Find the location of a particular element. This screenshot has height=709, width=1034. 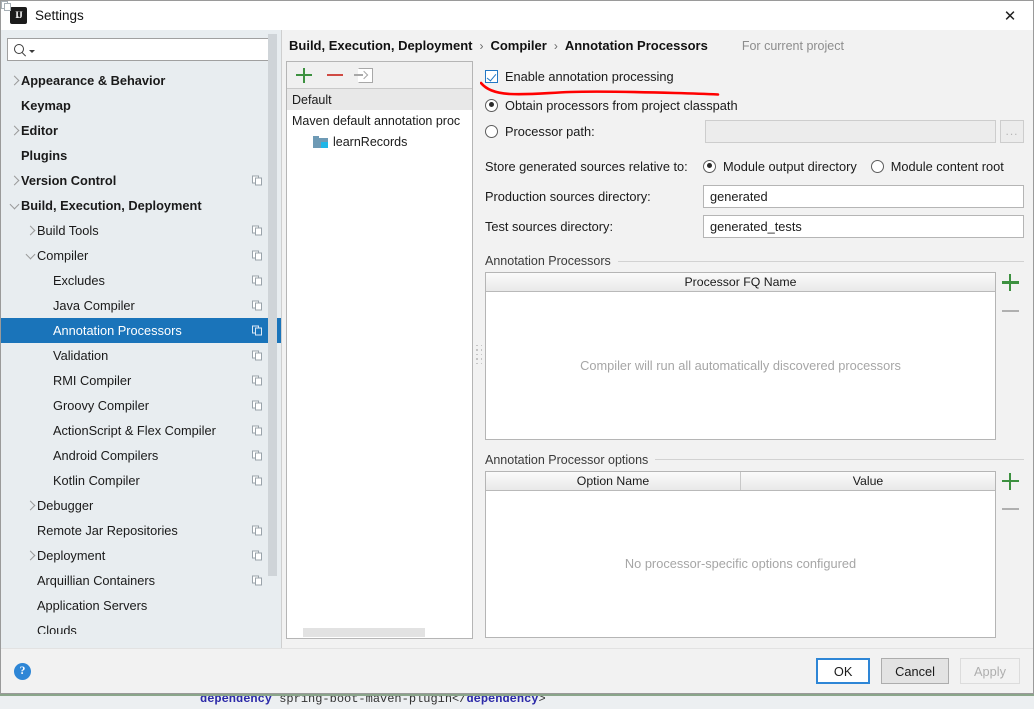

apply-button: Apply is located at coordinates (989, 671).